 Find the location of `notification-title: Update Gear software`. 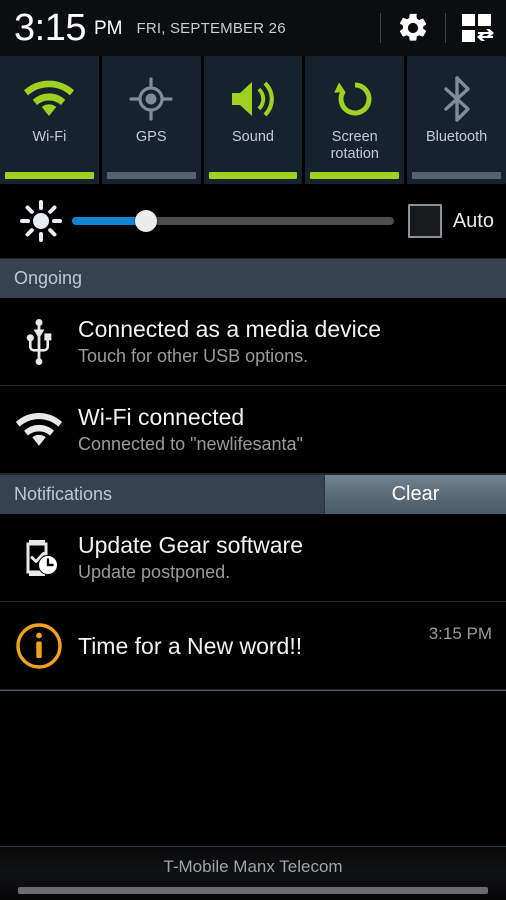

notification-title: Update Gear software is located at coordinates (191, 545).